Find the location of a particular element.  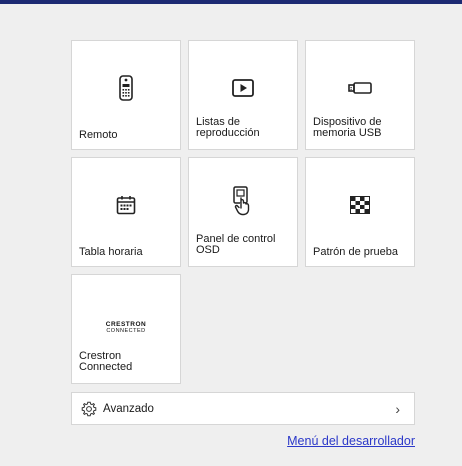

touch-panel-icon is located at coordinates (243, 201).